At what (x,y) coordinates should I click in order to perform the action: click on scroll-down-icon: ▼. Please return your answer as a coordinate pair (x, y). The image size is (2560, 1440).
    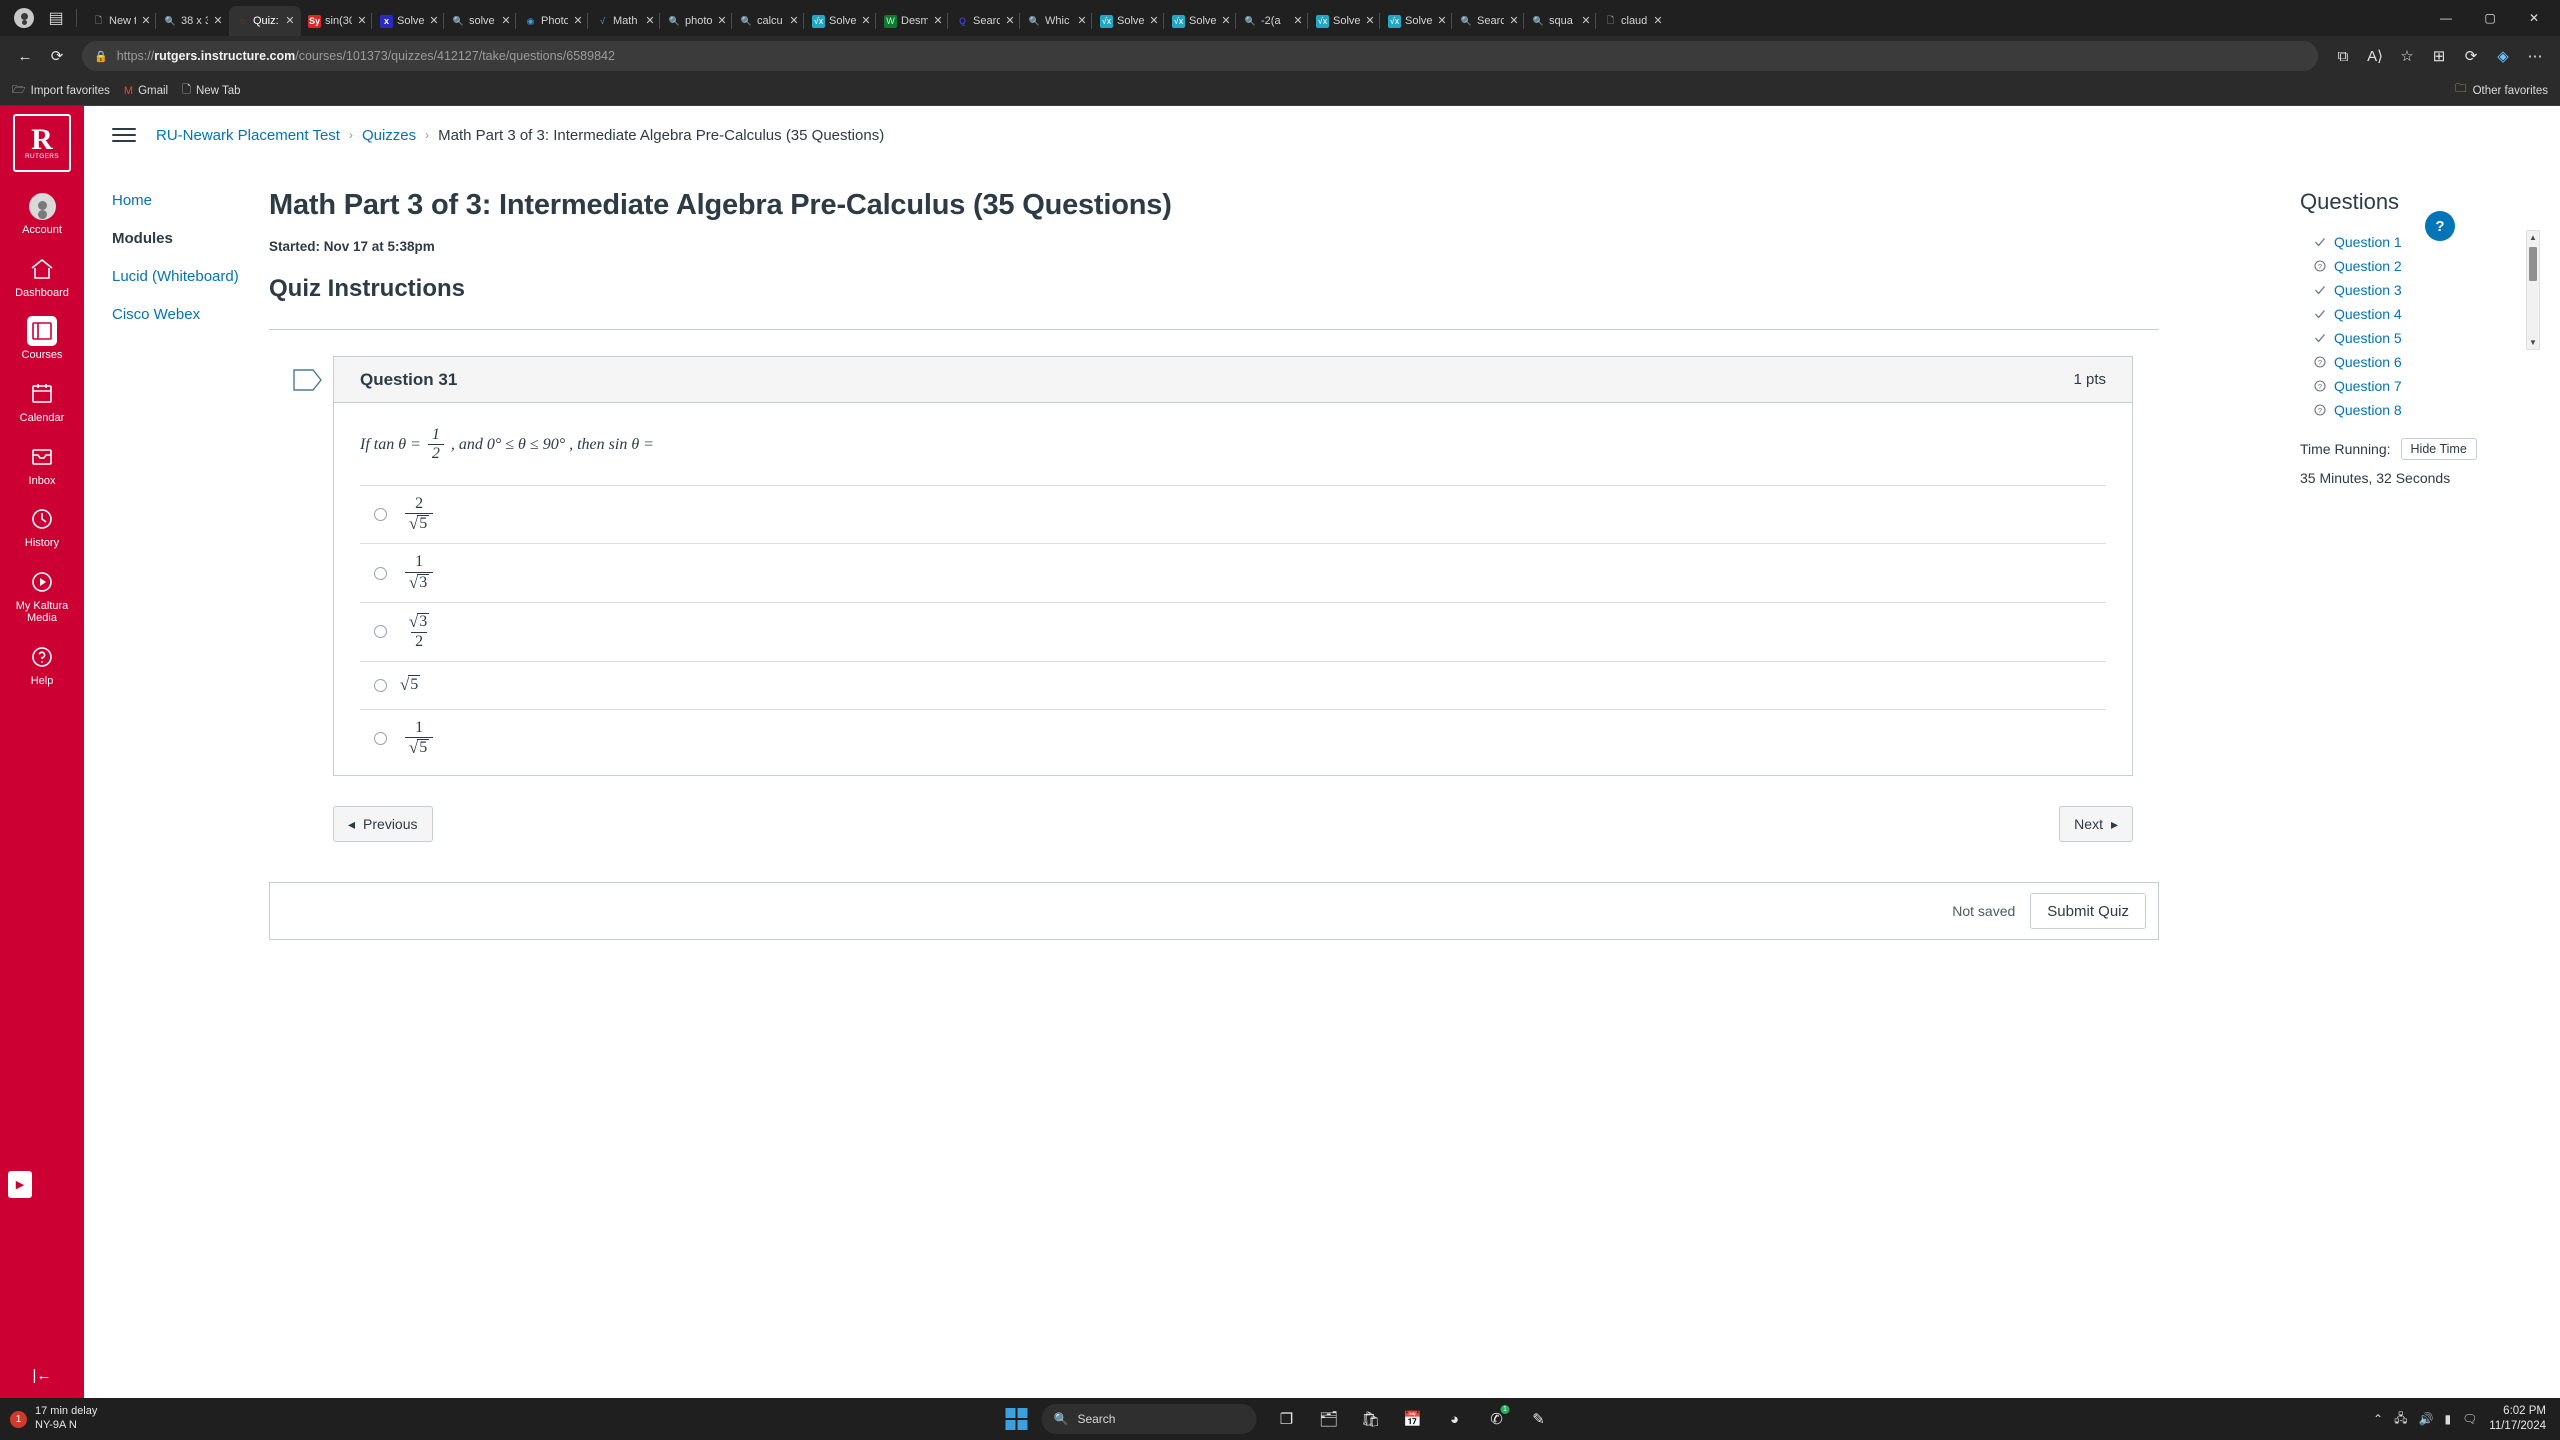
    Looking at the image, I should click on (2533, 342).